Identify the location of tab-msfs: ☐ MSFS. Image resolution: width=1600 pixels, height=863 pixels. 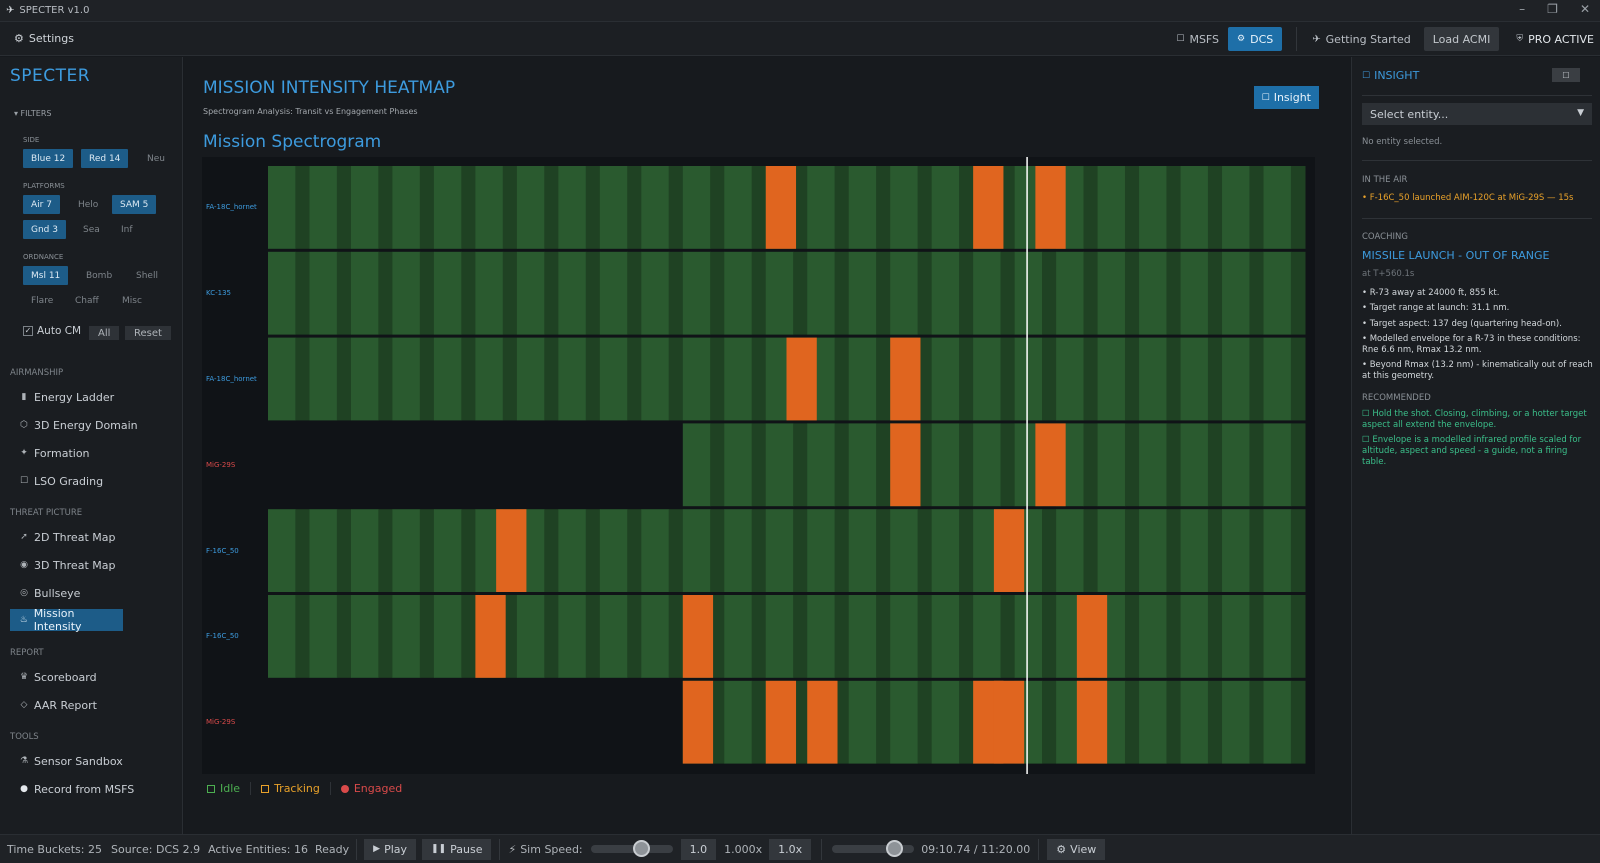
(1197, 39).